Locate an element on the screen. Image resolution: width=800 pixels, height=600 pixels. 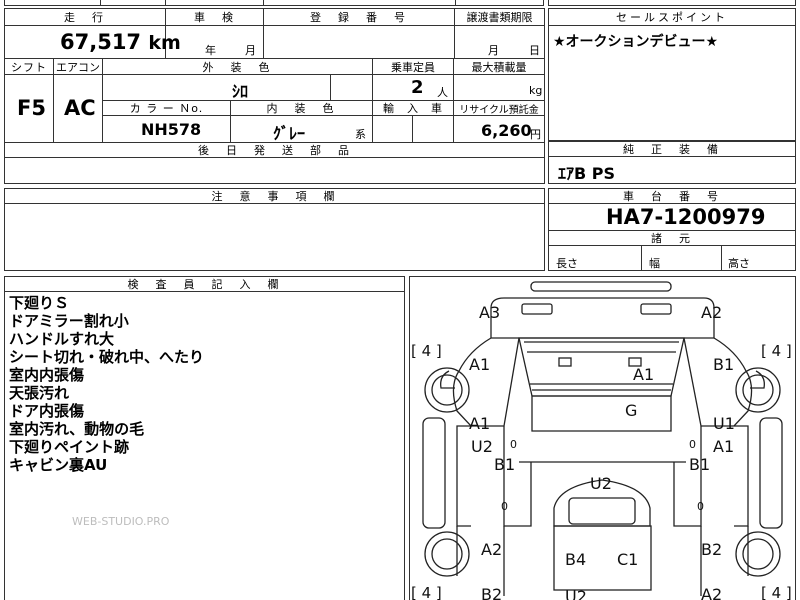
inspector-note: ドア内張傷 is located at coordinates (47, 411).